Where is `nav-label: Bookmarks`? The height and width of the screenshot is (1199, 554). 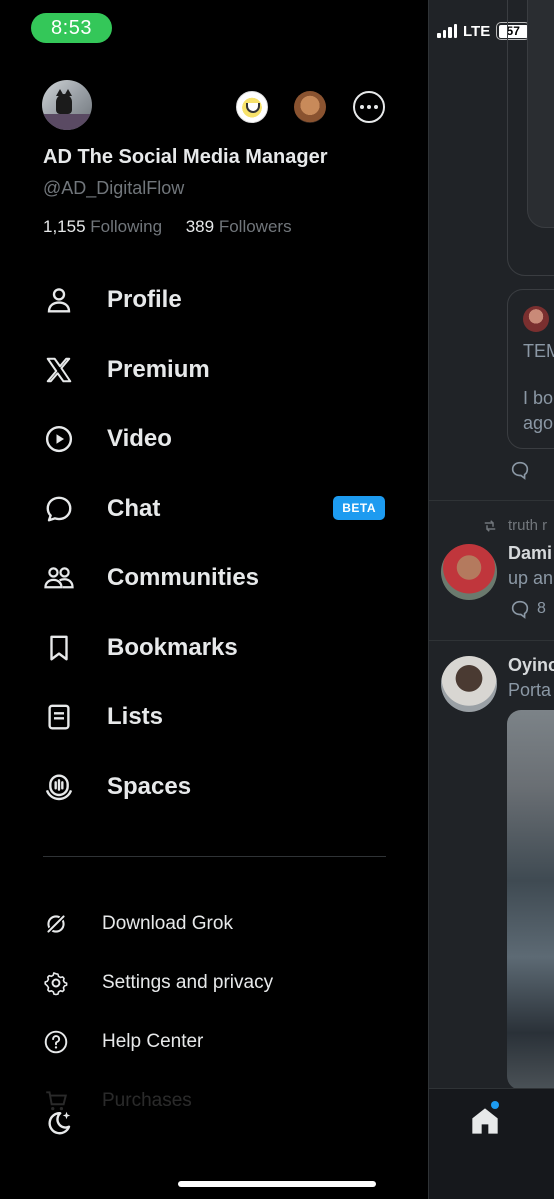
nav-label: Bookmarks is located at coordinates (172, 647).